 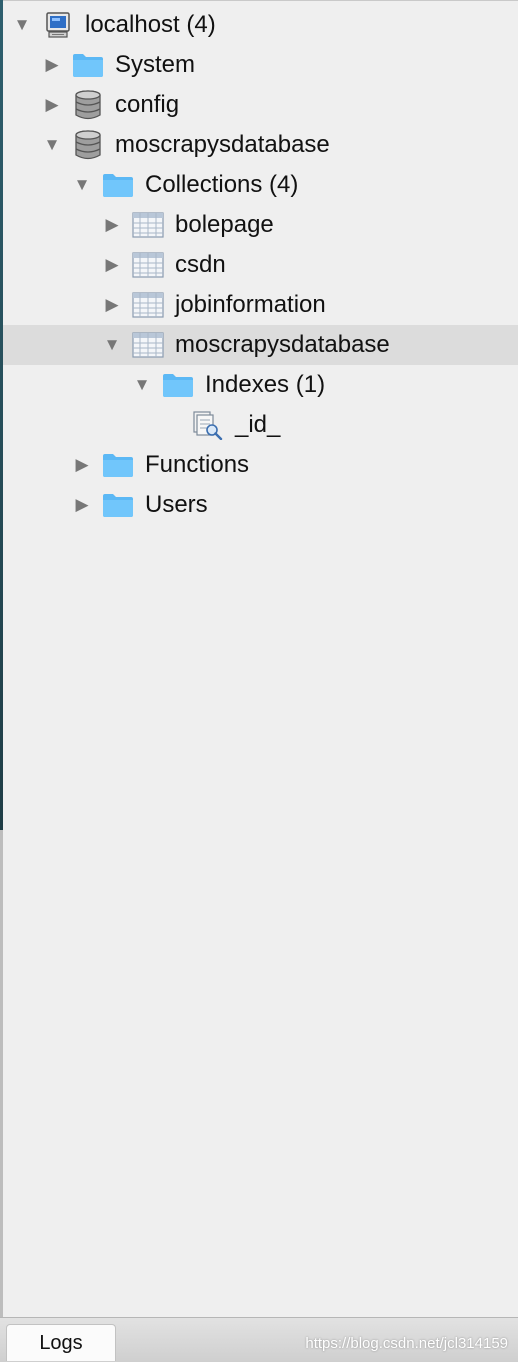 I want to click on tree-node-label: Functions, so click(x=197, y=464).